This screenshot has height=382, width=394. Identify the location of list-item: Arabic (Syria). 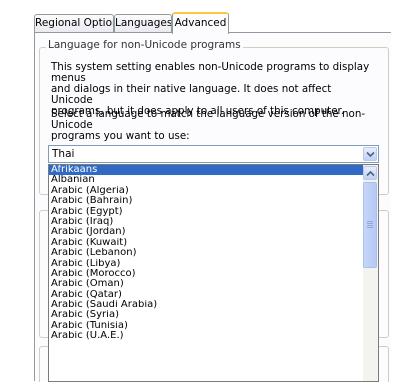
(206, 315).